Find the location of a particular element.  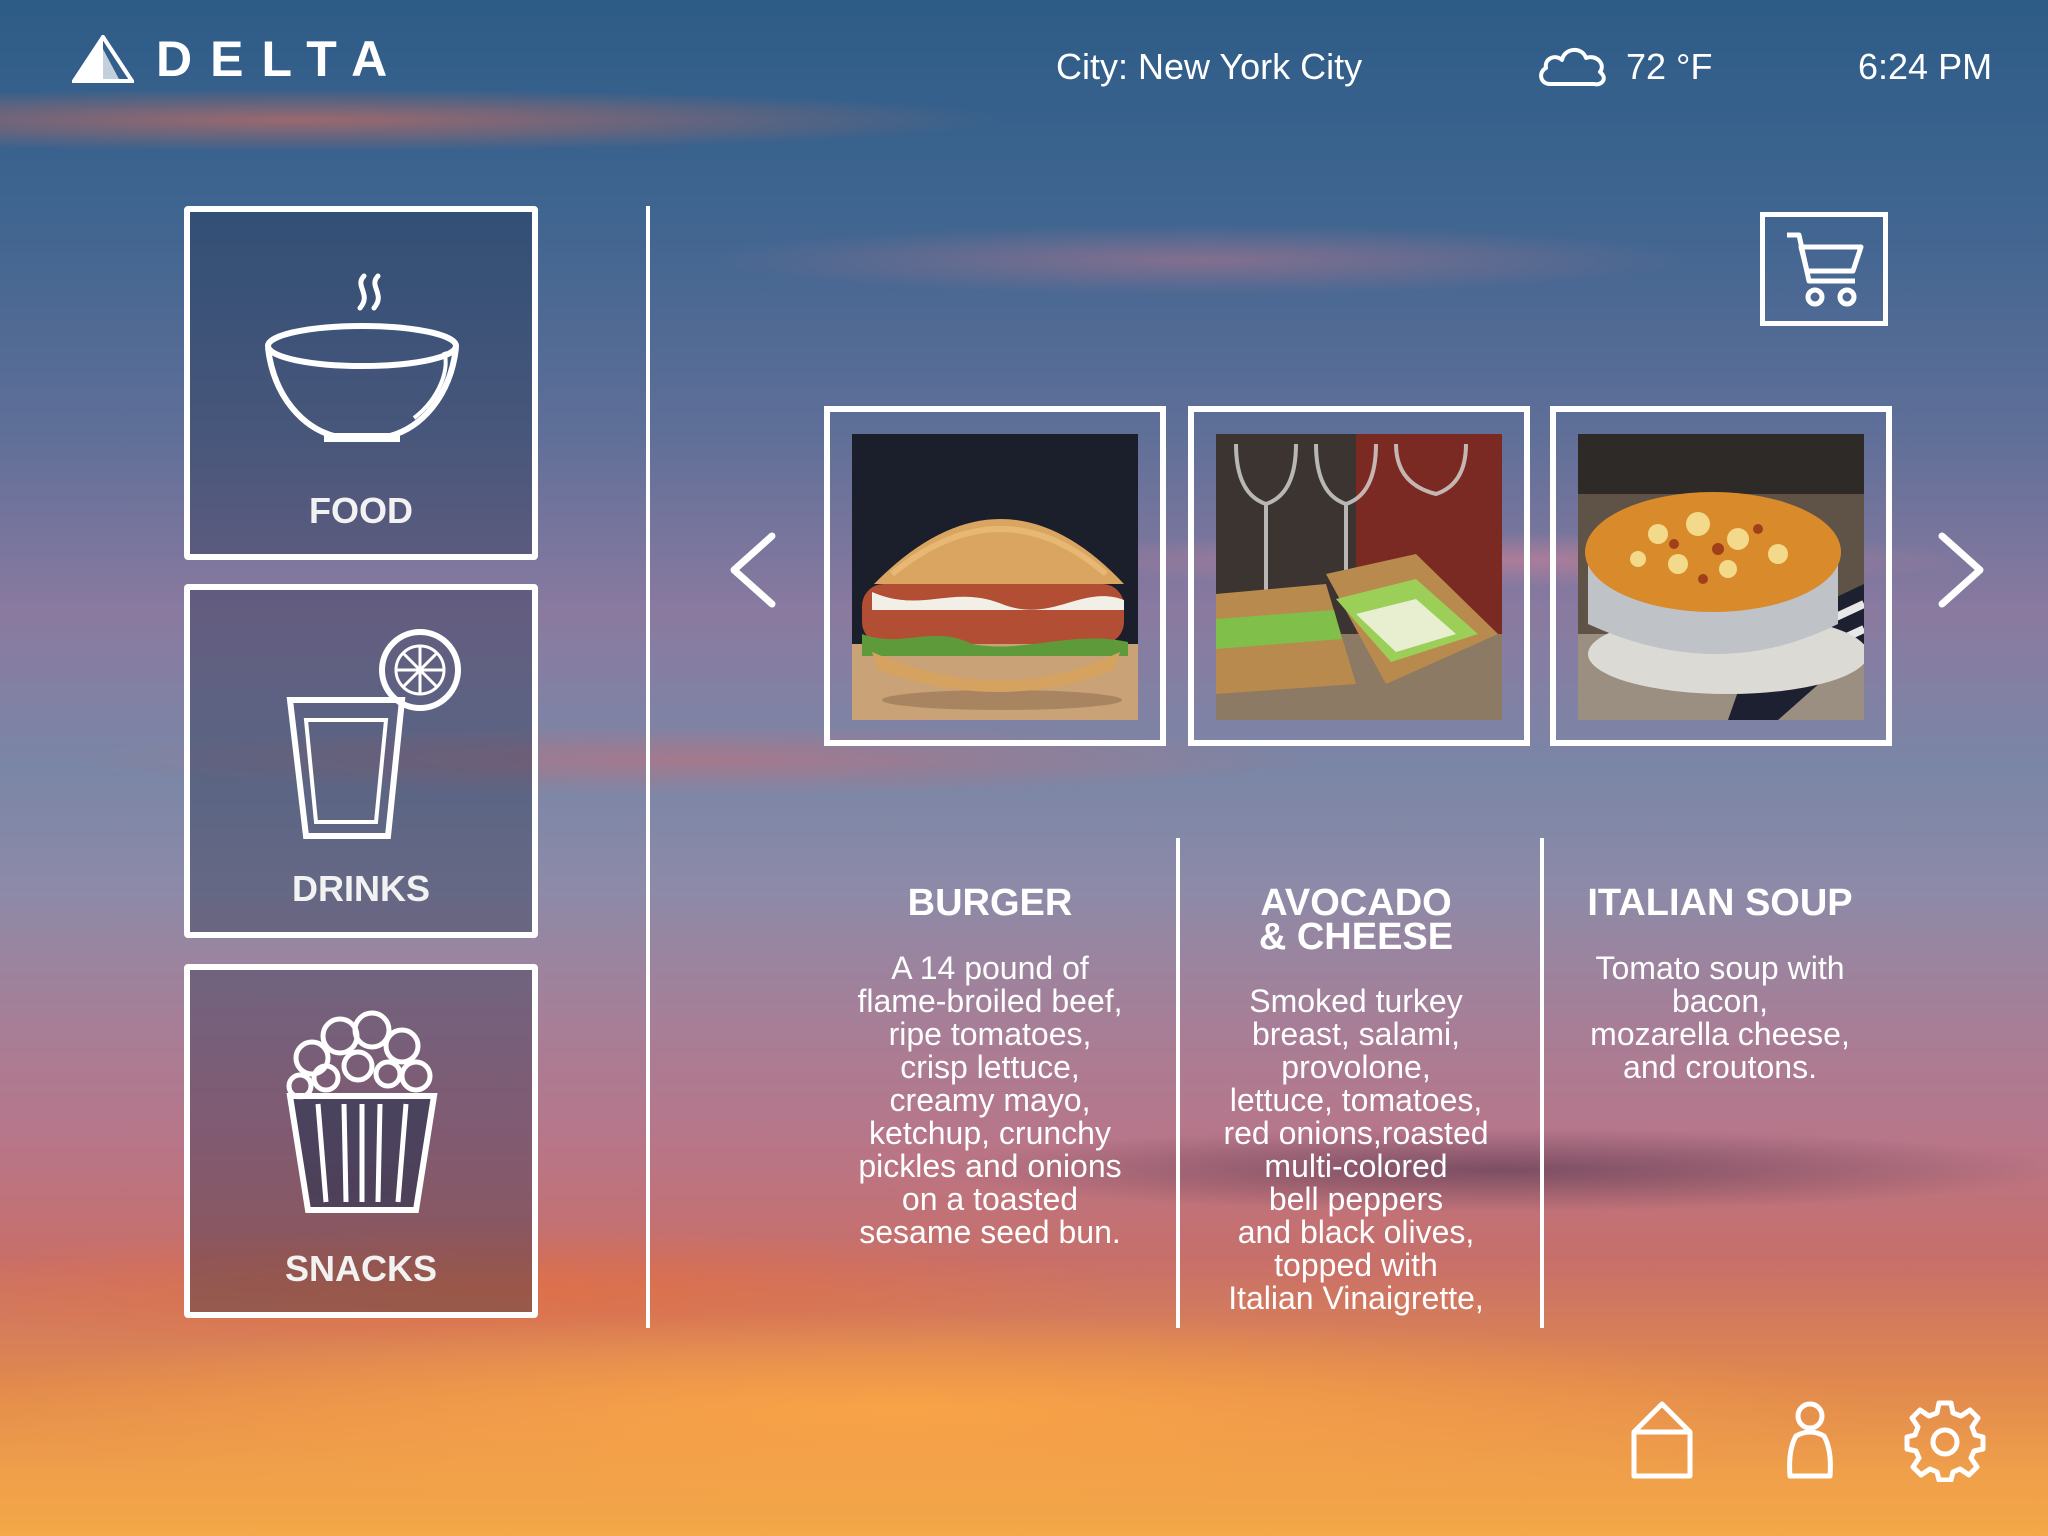

shopping-cart-icon is located at coordinates (1825, 269).